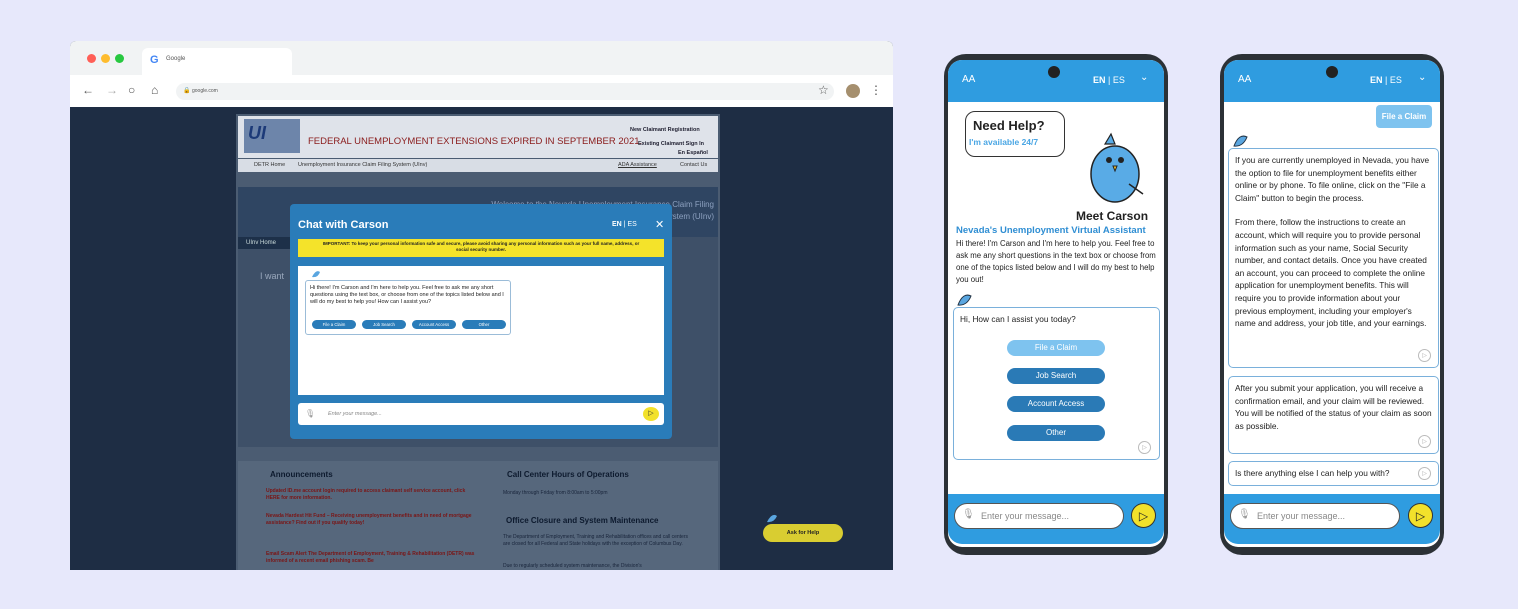 The height and width of the screenshot is (609, 1518). I want to click on tab-uinv-home: UInv Home, so click(268, 243).